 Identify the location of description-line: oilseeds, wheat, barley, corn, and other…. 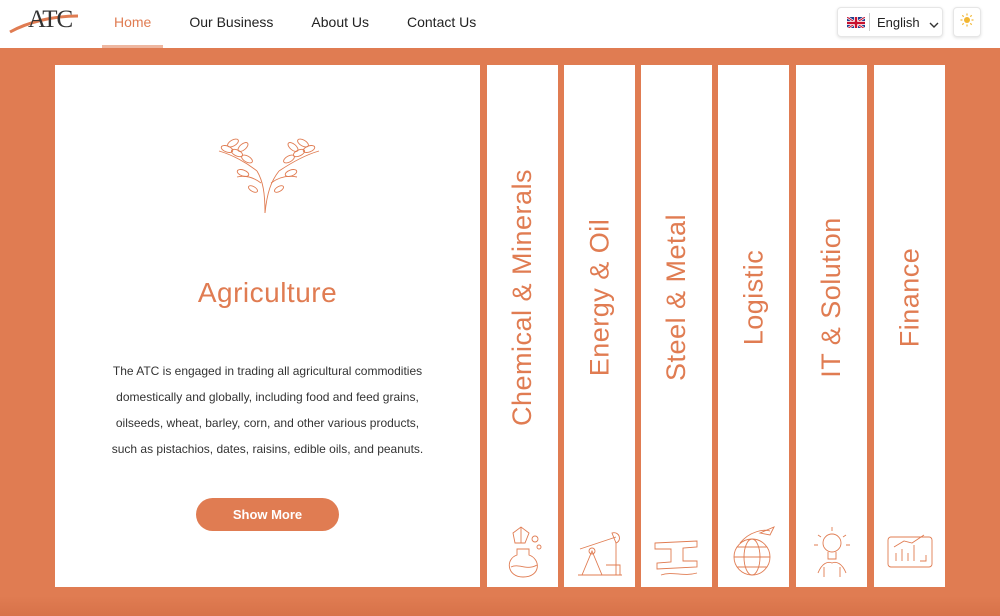
(267, 423).